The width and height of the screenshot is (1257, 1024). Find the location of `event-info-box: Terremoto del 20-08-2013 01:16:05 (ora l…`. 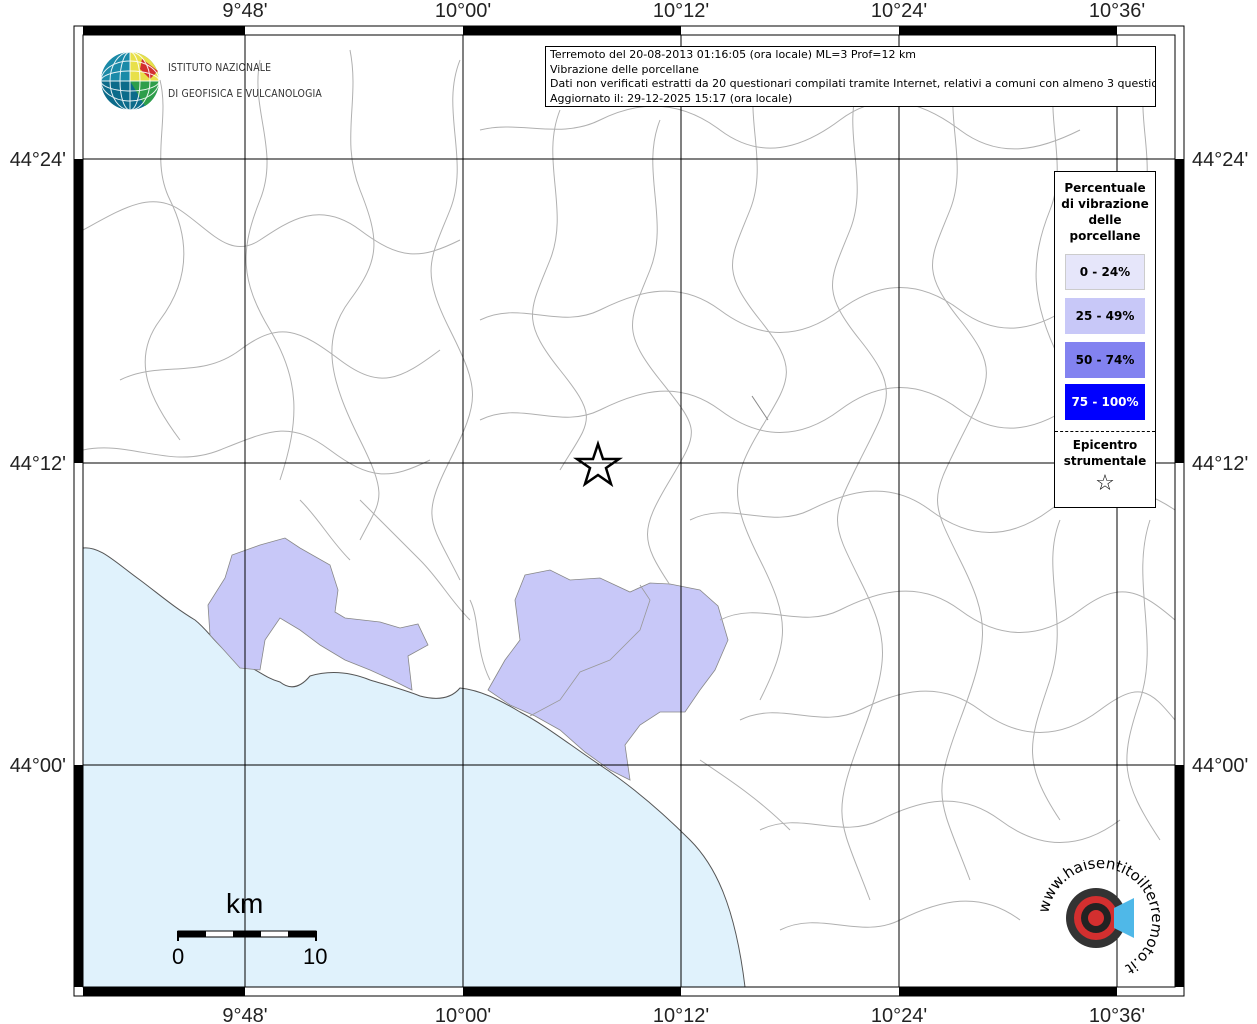

event-info-box: Terremoto del 20-08-2013 01:16:05 (ora l… is located at coordinates (850, 76).